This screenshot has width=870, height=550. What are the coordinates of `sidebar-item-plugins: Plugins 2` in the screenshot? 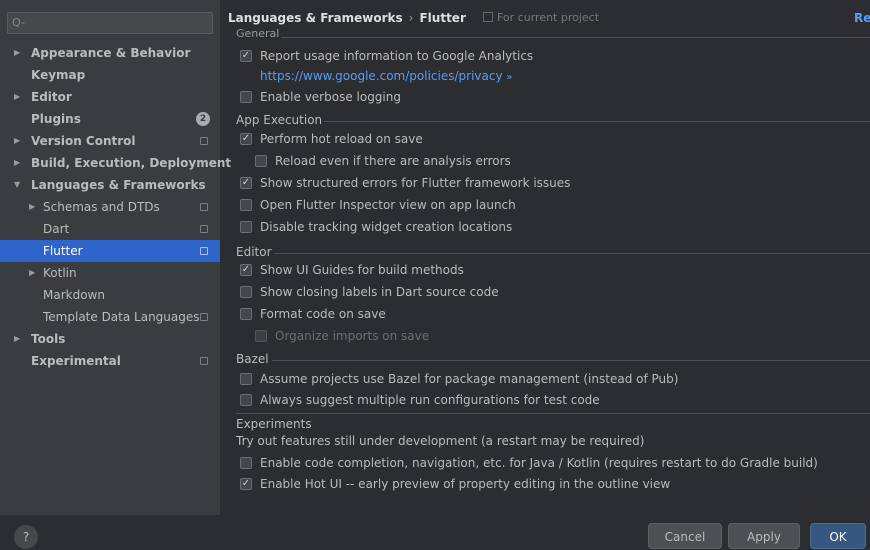 It's located at (110, 119).